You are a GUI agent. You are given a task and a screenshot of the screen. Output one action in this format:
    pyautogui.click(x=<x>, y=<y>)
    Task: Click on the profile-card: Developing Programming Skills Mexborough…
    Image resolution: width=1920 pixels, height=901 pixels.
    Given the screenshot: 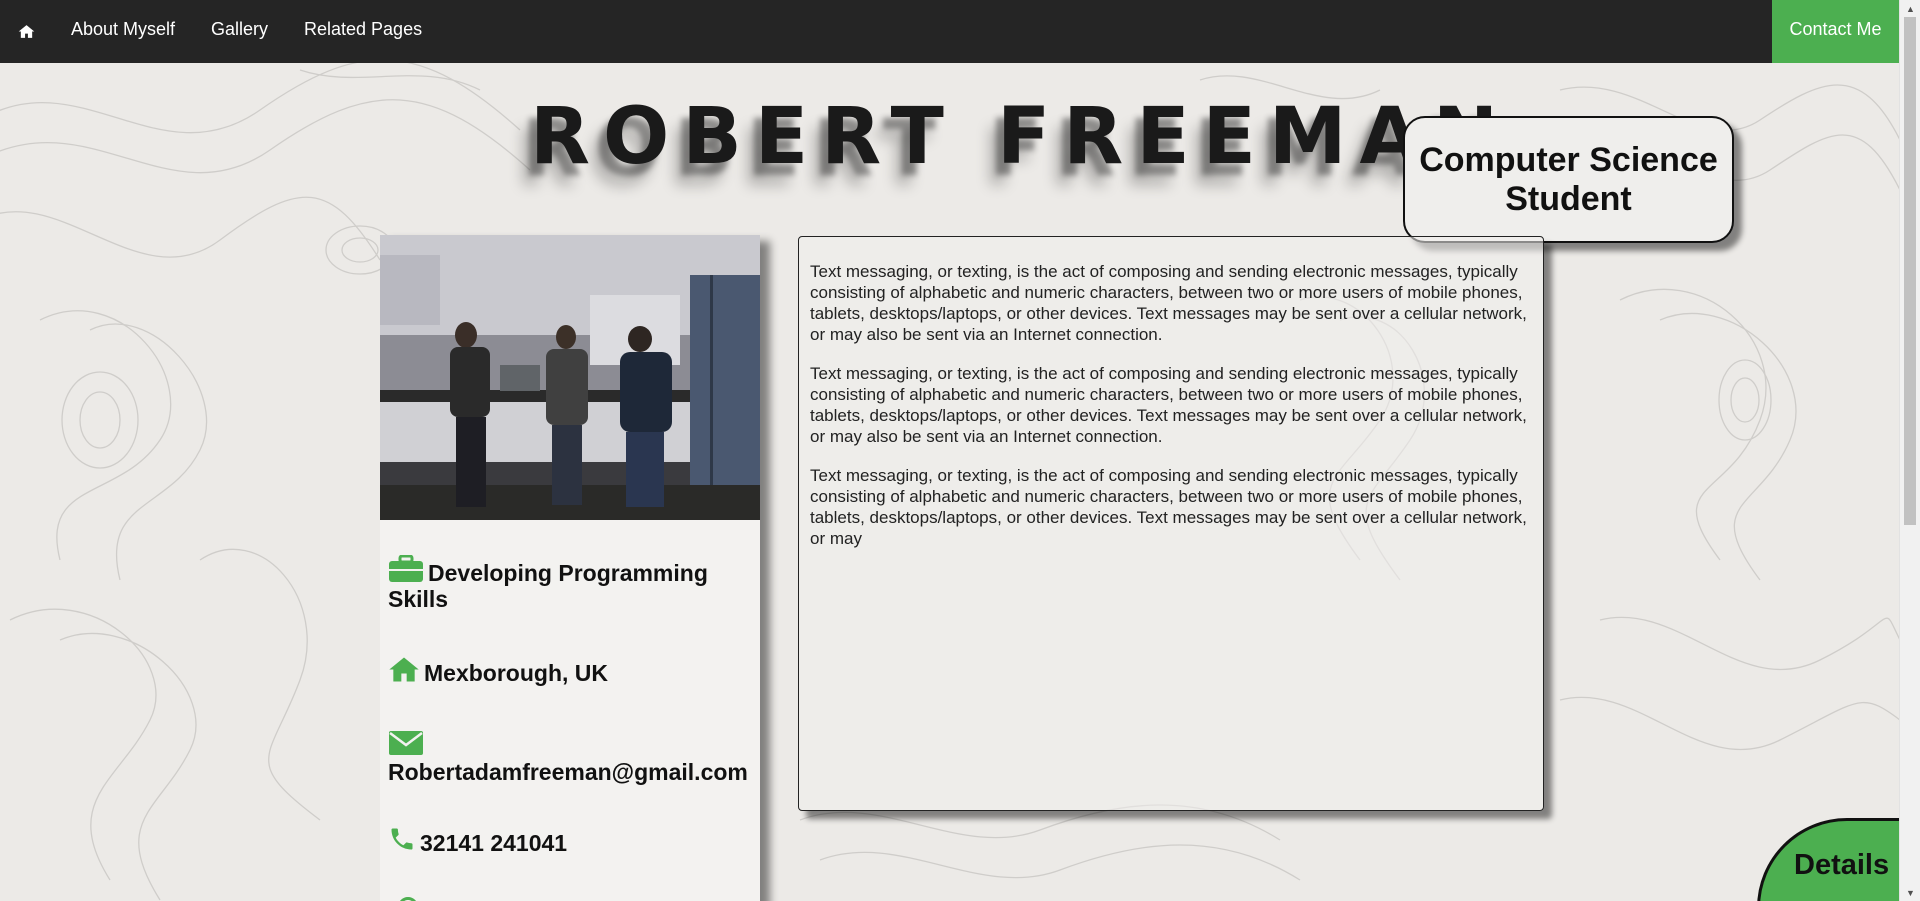 What is the action you would take?
    pyautogui.click(x=570, y=568)
    